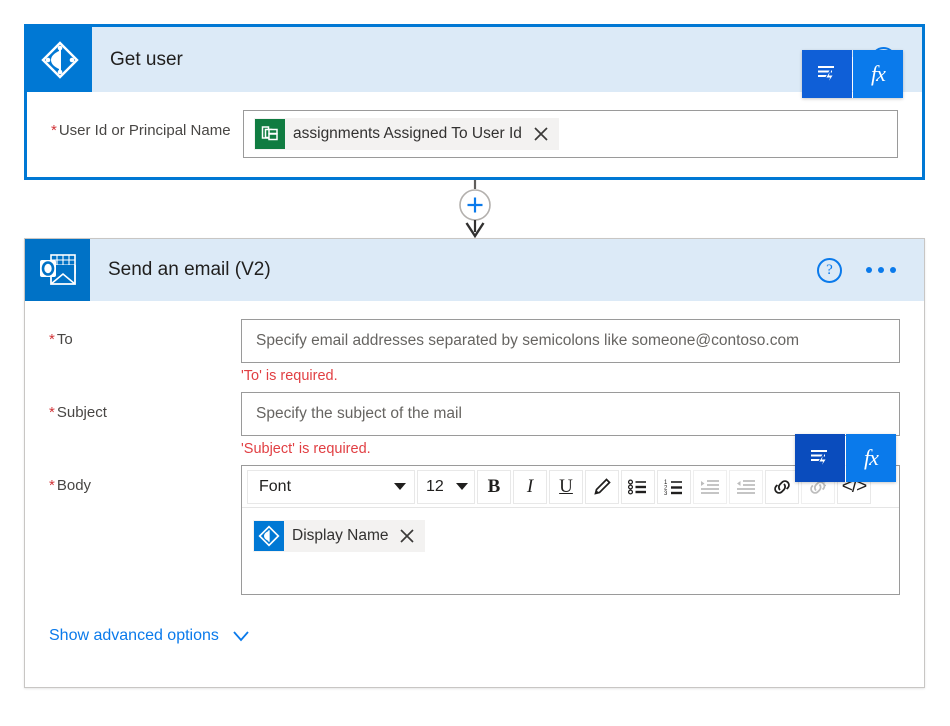 The image size is (950, 726). Describe the element at coordinates (475, 209) in the screenshot. I see `flow-connector` at that location.